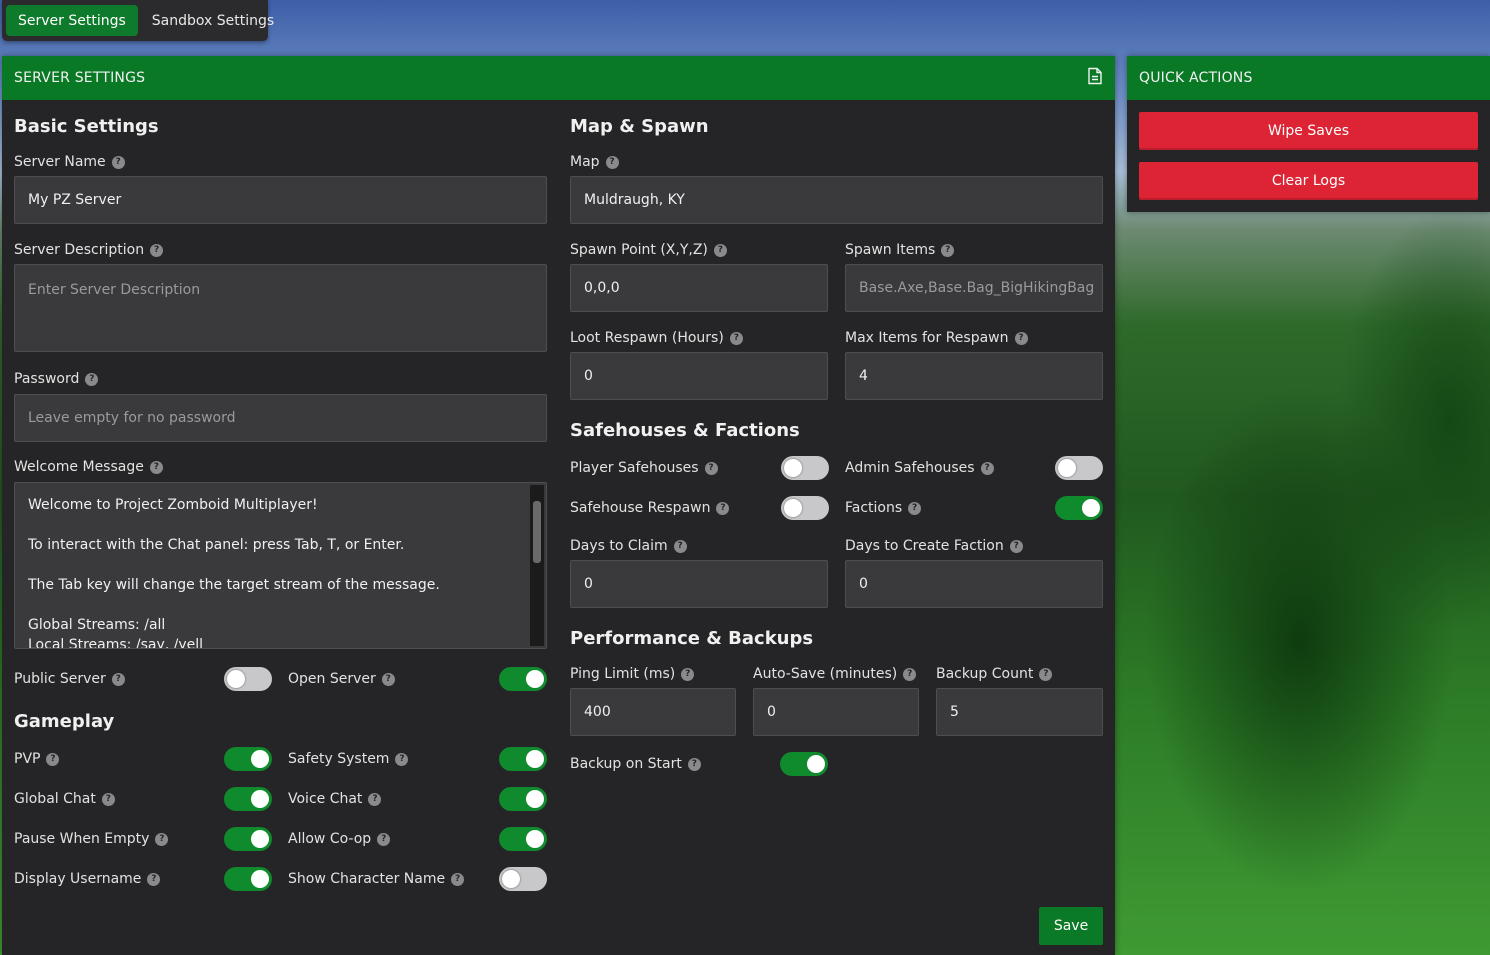 The width and height of the screenshot is (1490, 955). What do you see at coordinates (537, 532) in the screenshot?
I see `welcome-scrollbar-thumb` at bounding box center [537, 532].